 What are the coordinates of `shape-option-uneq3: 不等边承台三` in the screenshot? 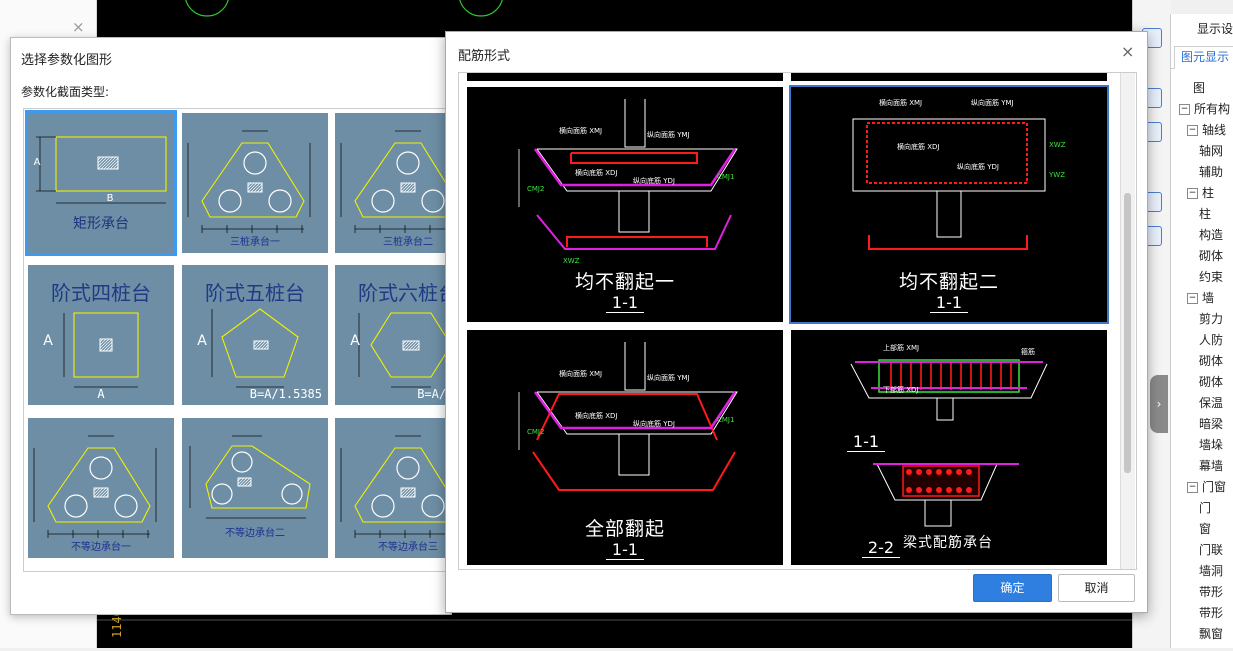 It's located at (393, 488).